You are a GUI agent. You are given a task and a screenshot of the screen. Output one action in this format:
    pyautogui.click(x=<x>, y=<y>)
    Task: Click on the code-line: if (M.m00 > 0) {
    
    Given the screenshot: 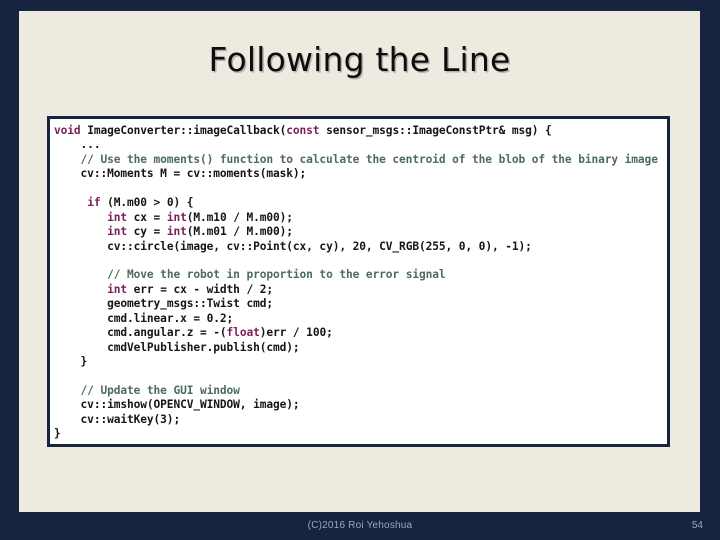 What is the action you would take?
    pyautogui.click(x=360, y=203)
    